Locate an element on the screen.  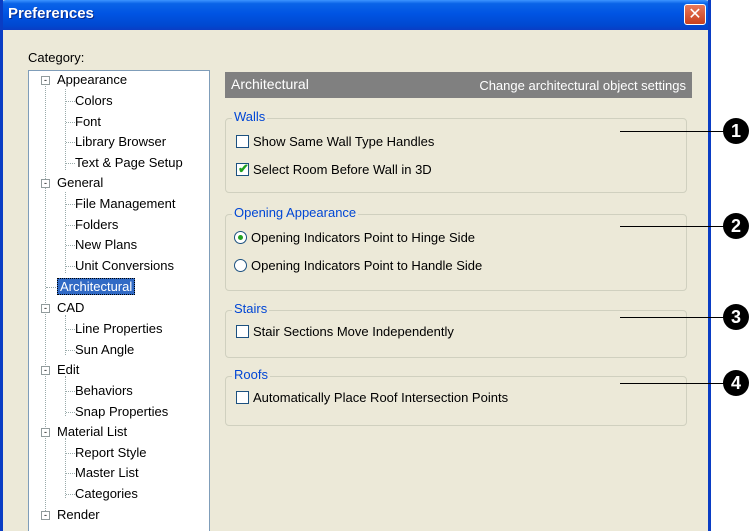
callout-3: 3 is located at coordinates (736, 317).